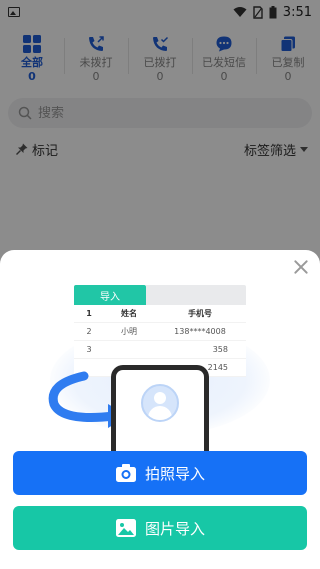  What do you see at coordinates (125, 473) in the screenshot?
I see `camera-icon` at bounding box center [125, 473].